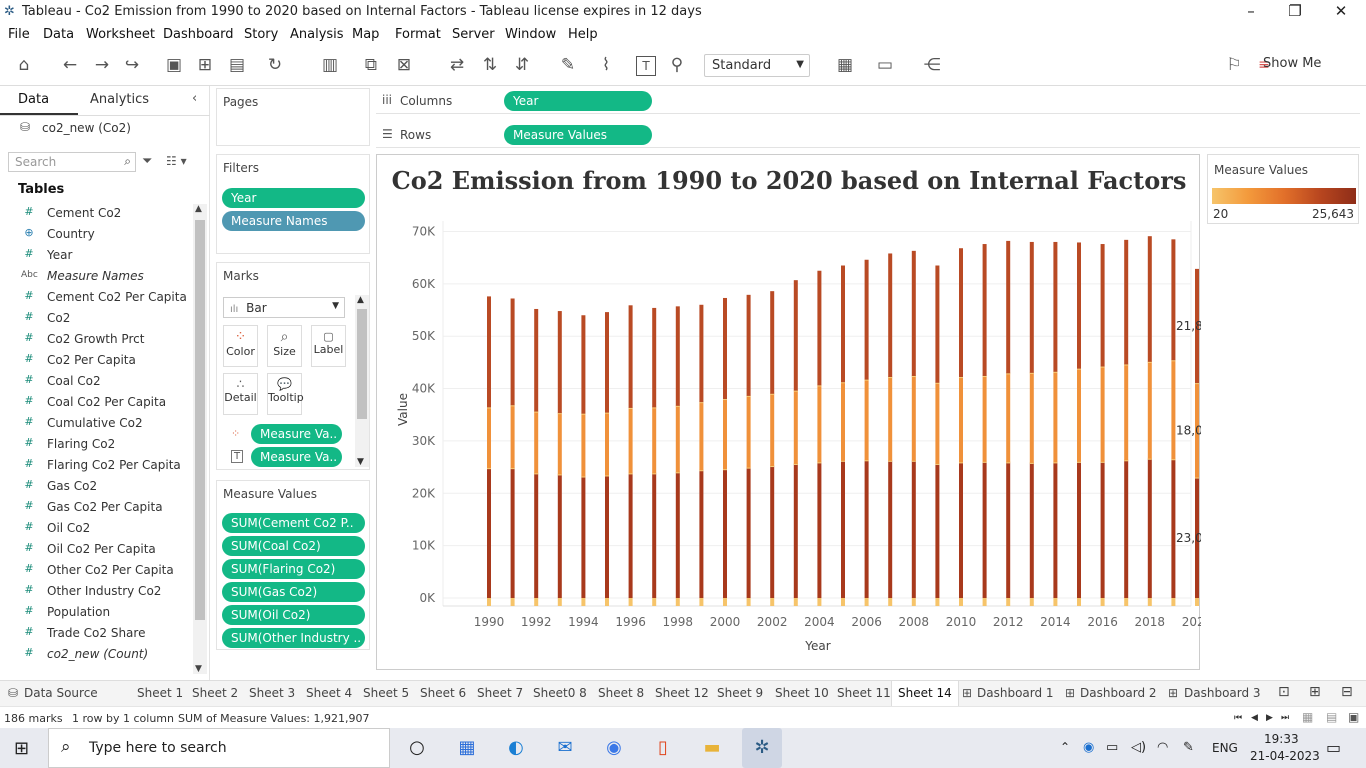 The image size is (1366, 768). Describe the element at coordinates (360, 300) in the screenshot. I see `scroll-up-icon: ▲` at that location.